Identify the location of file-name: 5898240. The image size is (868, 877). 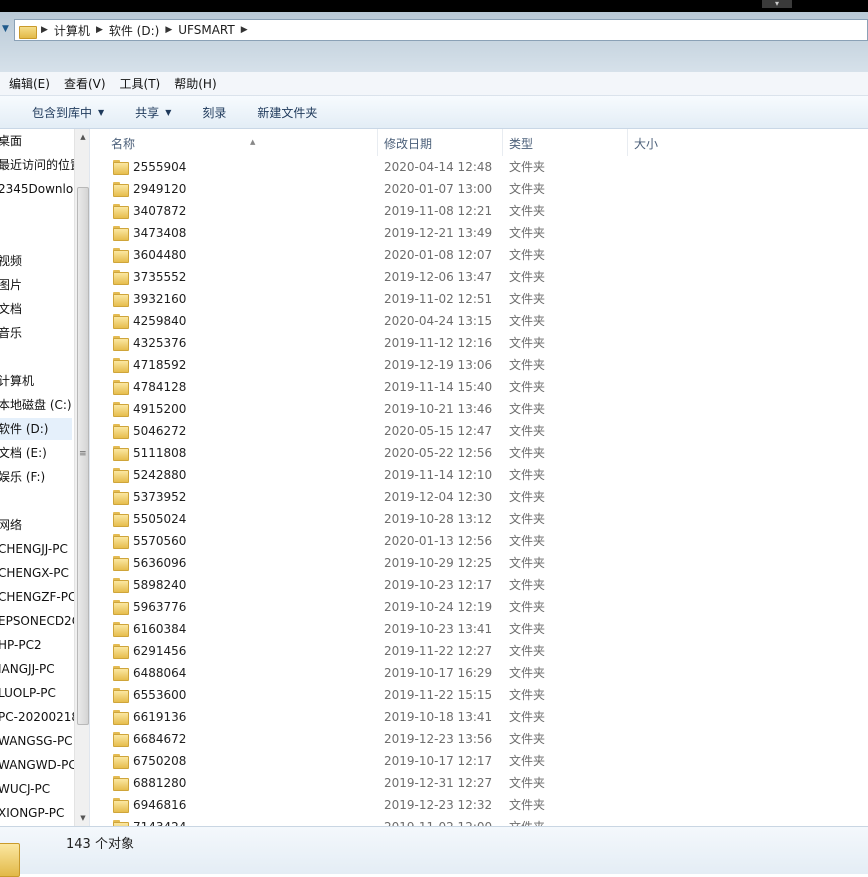
(160, 585).